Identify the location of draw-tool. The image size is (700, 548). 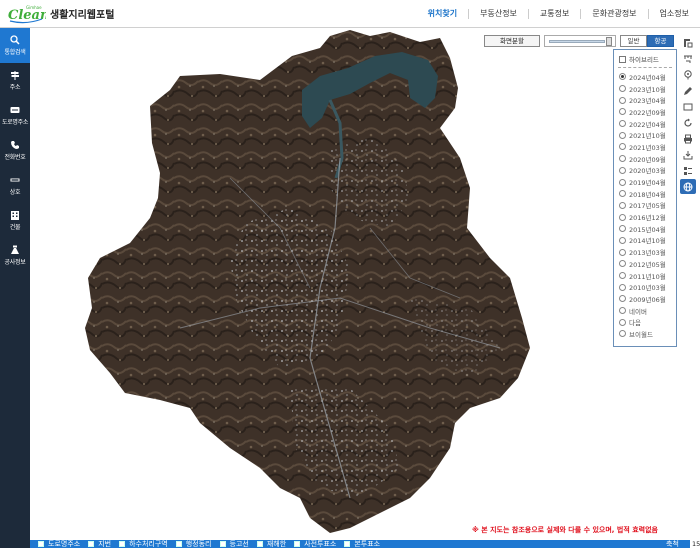
(688, 90).